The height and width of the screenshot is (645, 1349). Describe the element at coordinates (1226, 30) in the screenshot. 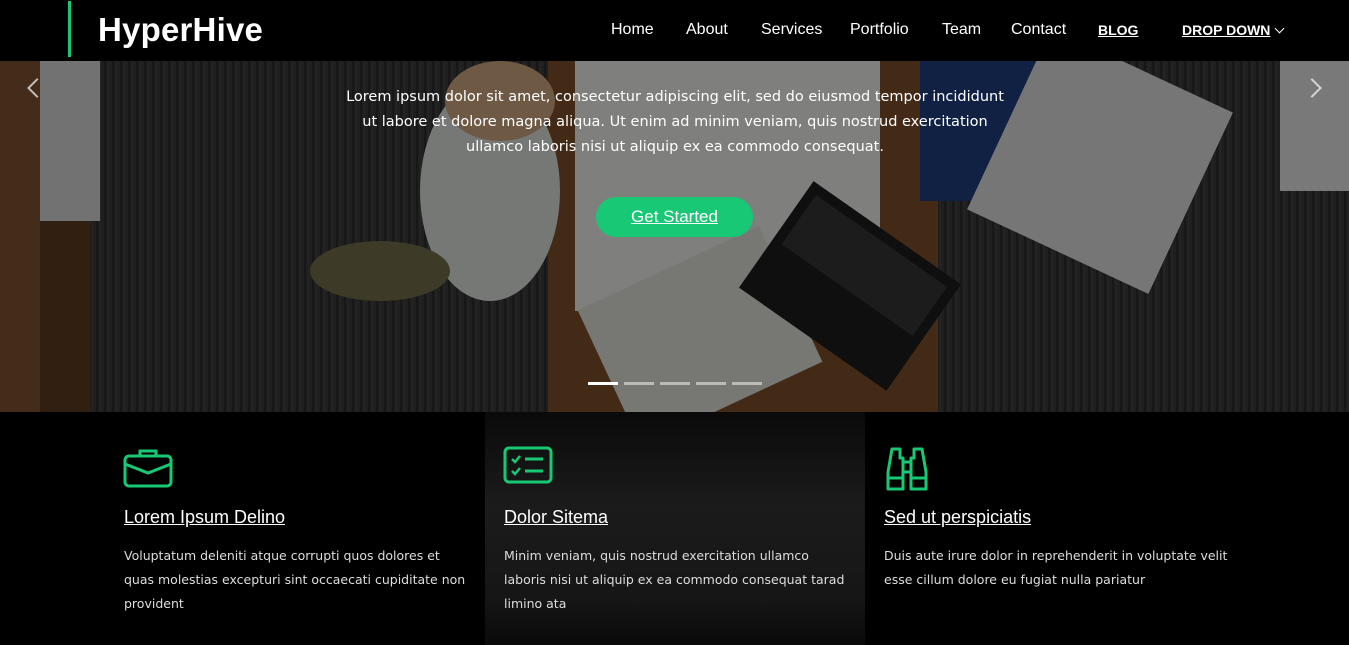

I see `nav-dropdown-label: DROP DOWN` at that location.